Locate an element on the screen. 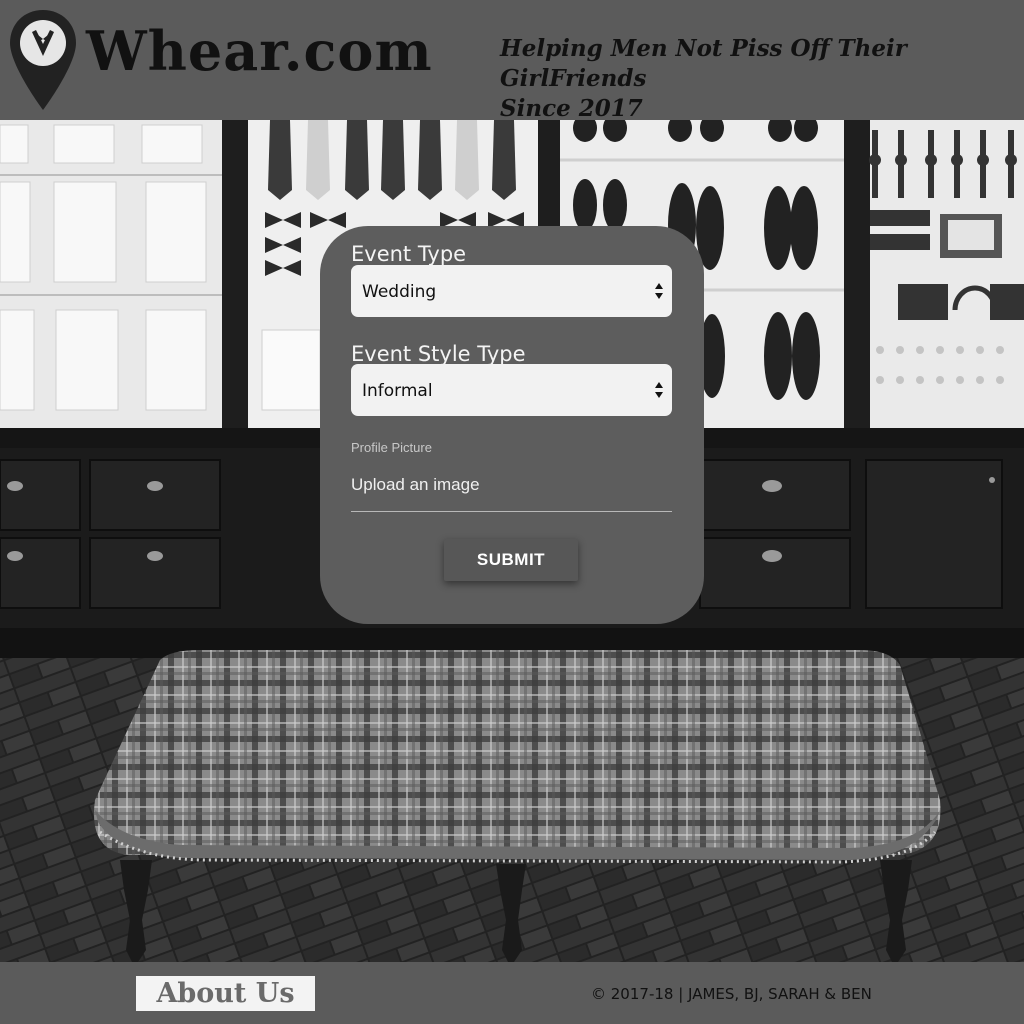 The width and height of the screenshot is (1024, 1024). event-type-value: Wedding is located at coordinates (399, 292).